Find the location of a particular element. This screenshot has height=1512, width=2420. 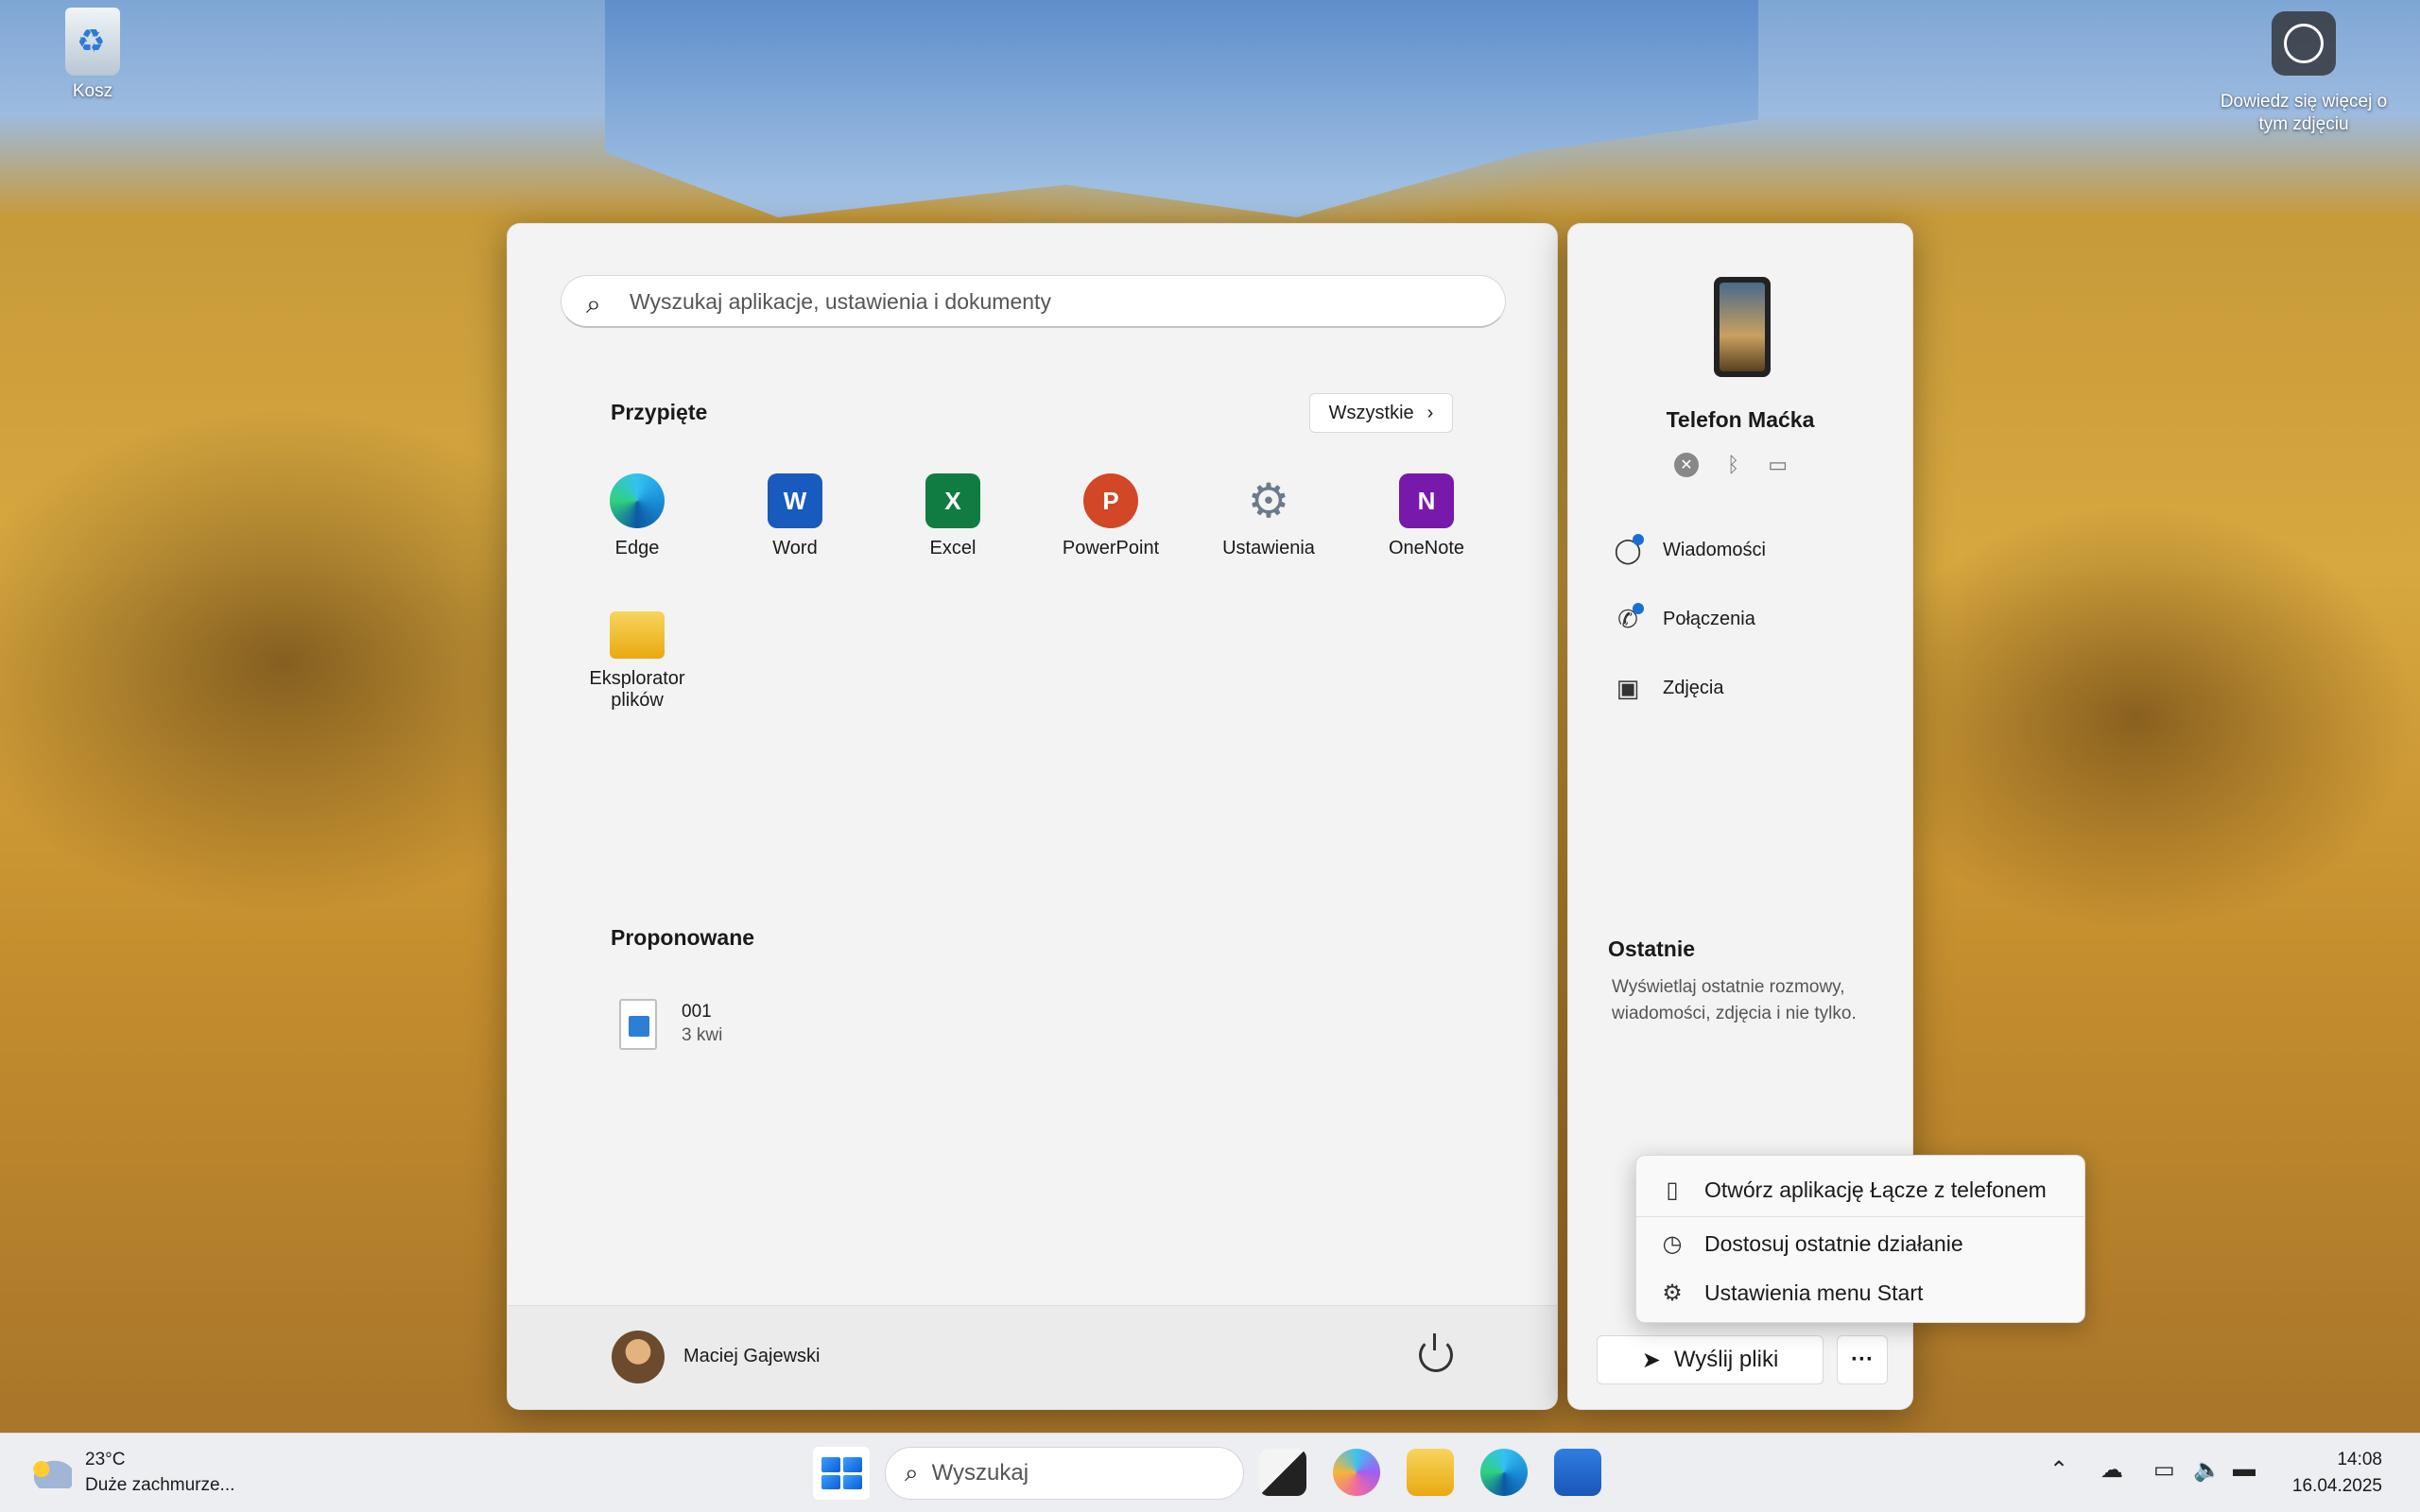

phone-item-photos: ▣ Zdjęcia is located at coordinates (1669, 687).